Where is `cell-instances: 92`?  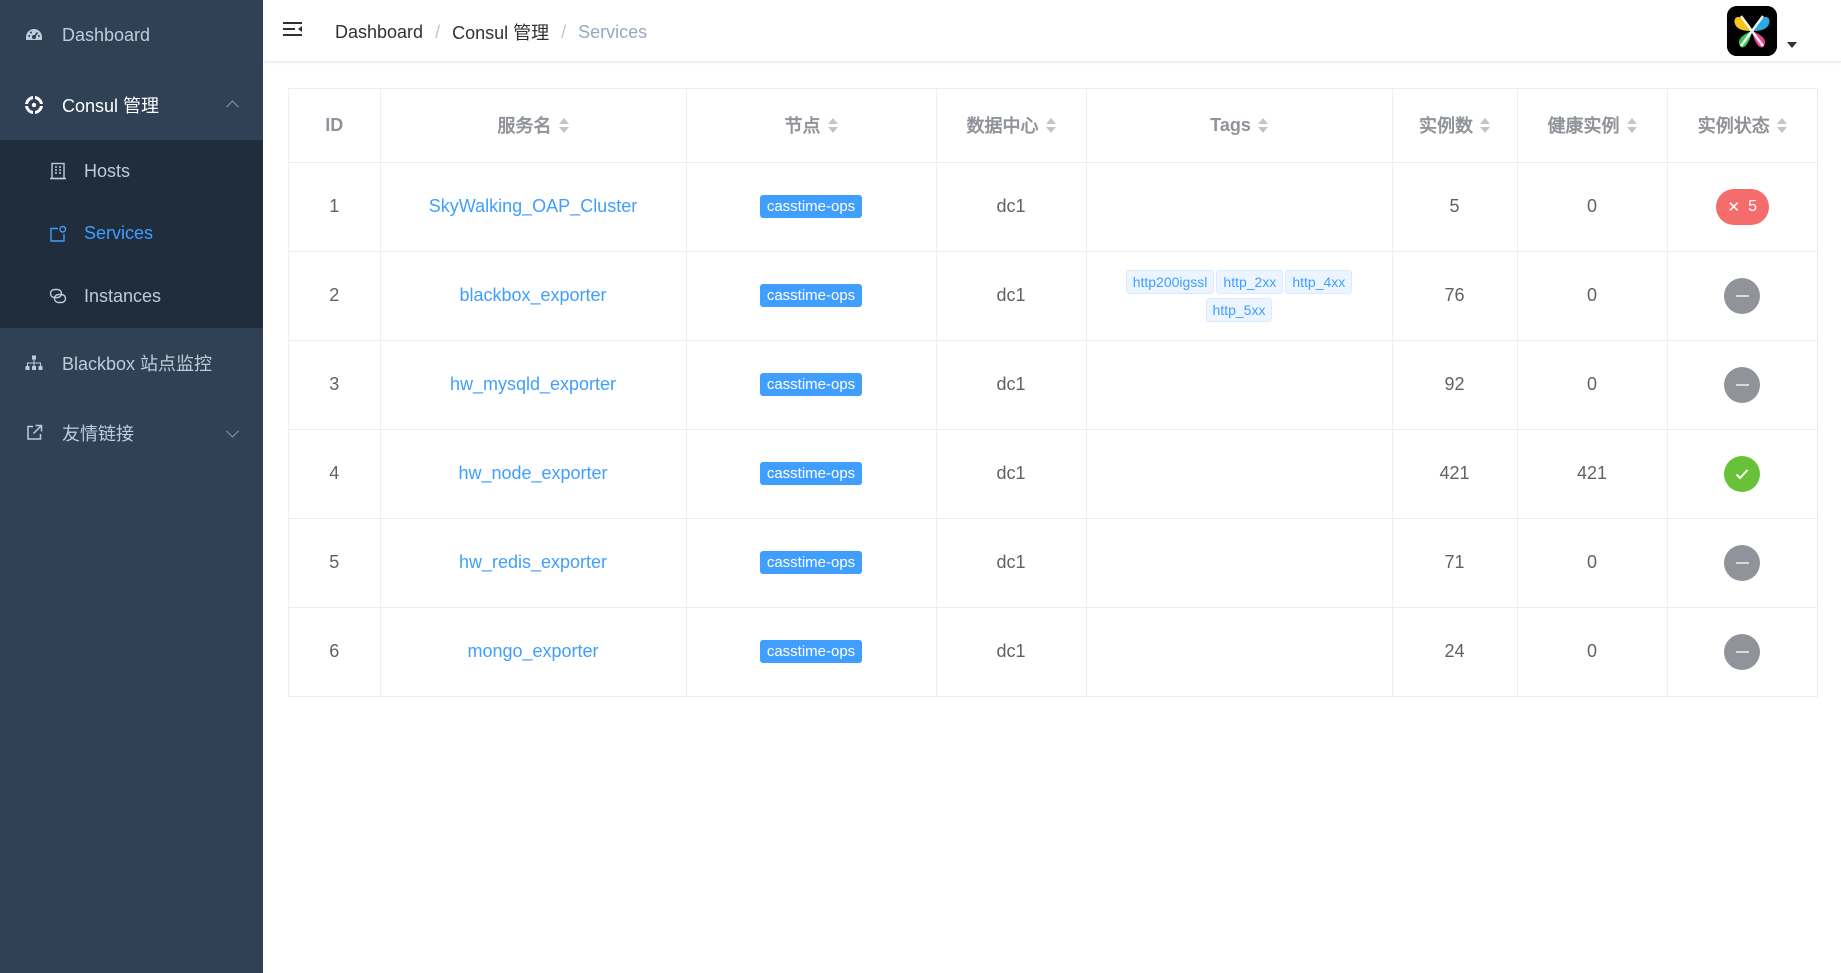
cell-instances: 92 is located at coordinates (1455, 385).